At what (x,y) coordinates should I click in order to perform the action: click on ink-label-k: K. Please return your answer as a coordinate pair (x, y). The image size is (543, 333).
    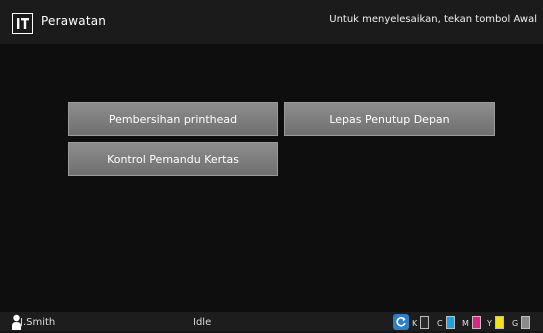
    Looking at the image, I should click on (415, 323).